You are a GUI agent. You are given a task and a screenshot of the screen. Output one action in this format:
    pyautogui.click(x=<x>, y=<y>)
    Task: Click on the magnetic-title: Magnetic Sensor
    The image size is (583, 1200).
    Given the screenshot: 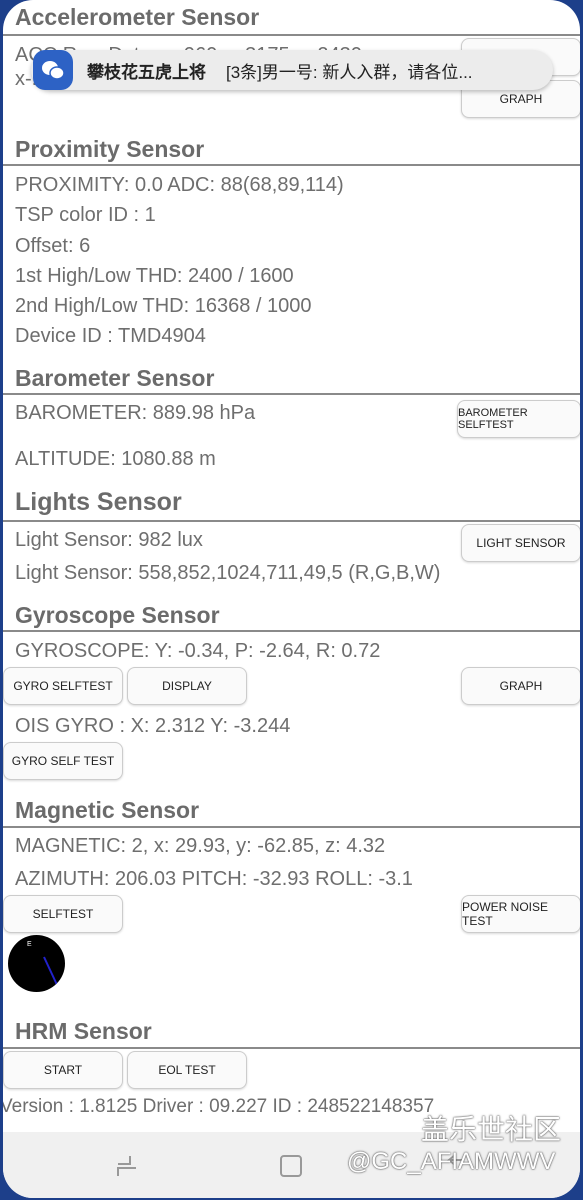 What is the action you would take?
    pyautogui.click(x=107, y=810)
    